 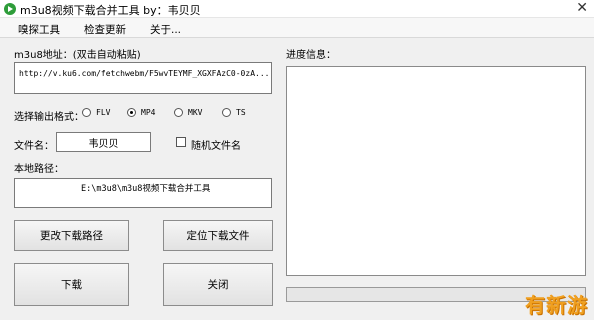 I want to click on format-option-flv: FLV, so click(x=96, y=112).